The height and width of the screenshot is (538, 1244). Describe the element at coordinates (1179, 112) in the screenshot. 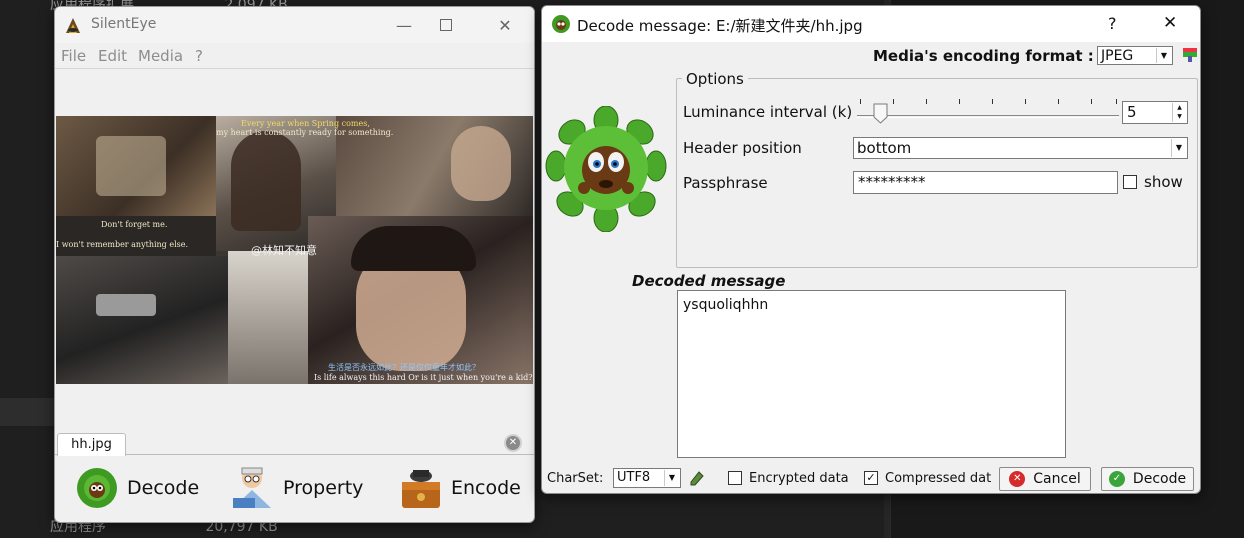

I see `spin-arrows-icon: ▲ ▼` at that location.